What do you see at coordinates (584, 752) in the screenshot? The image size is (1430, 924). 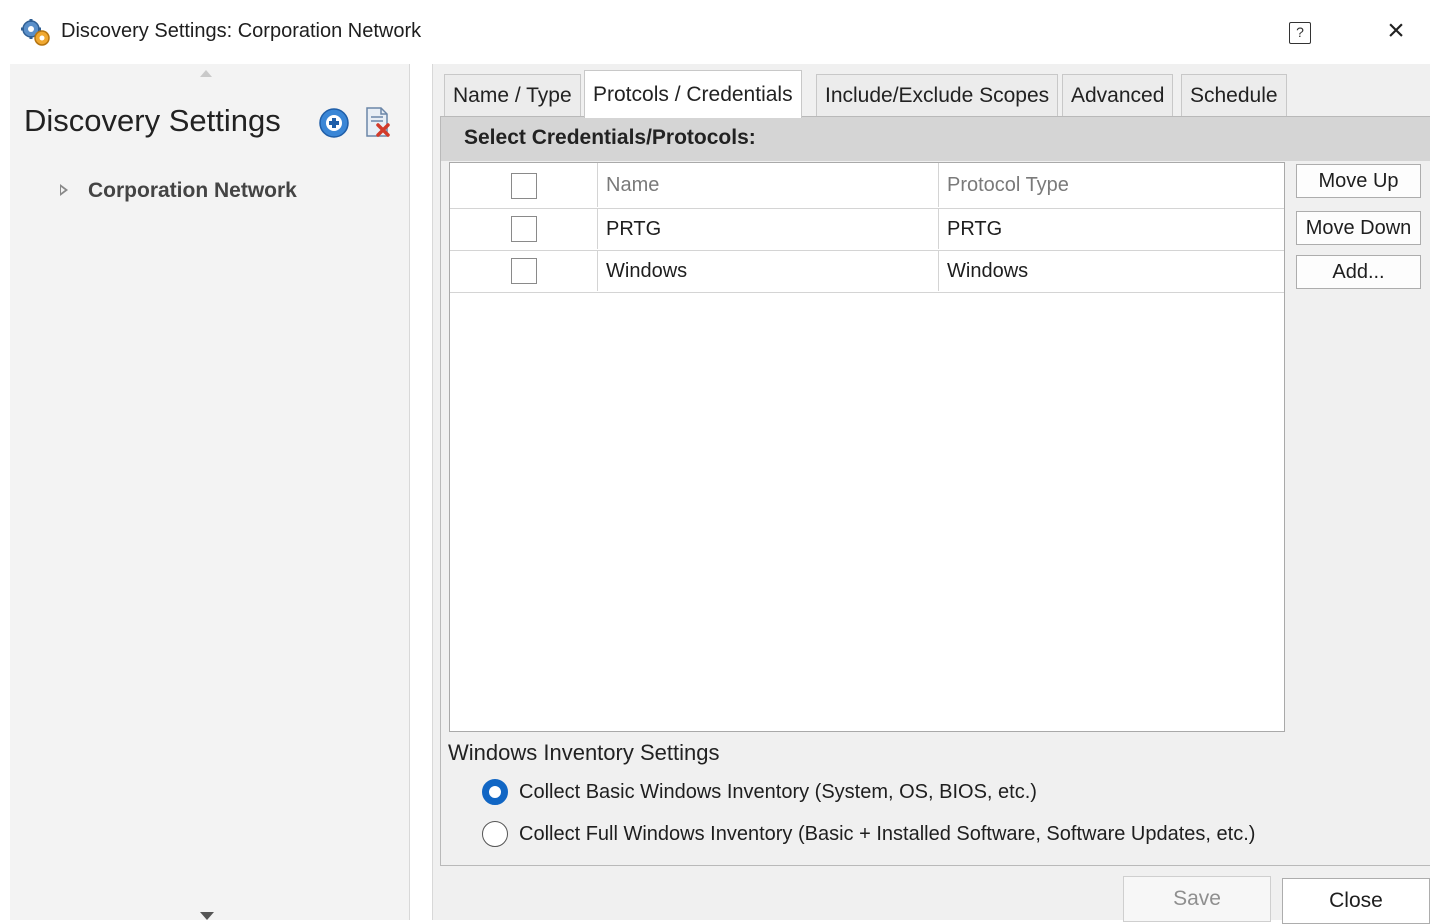 I see `inventory-settings-heading: Windows Inventory Settings` at bounding box center [584, 752].